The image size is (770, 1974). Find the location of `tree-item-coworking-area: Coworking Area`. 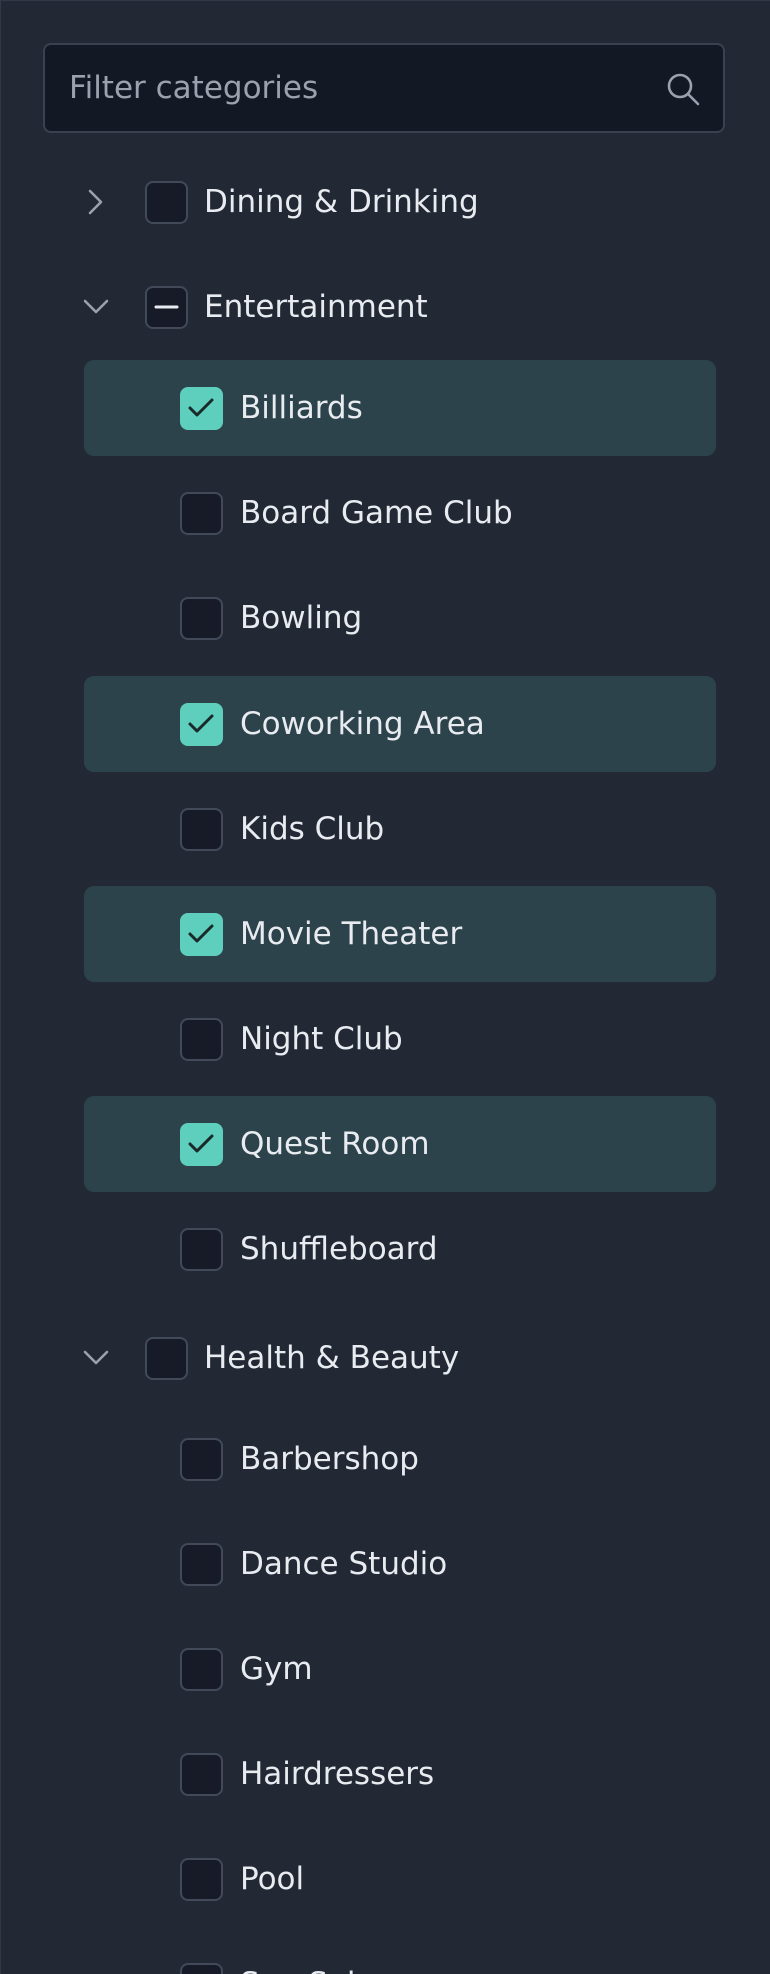

tree-item-coworking-area: Coworking Area is located at coordinates (385, 724).